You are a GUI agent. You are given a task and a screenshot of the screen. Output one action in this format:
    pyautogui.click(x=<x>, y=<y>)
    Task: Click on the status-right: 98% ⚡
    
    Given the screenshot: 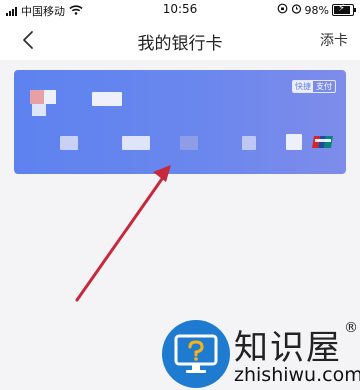 What is the action you would take?
    pyautogui.click(x=316, y=10)
    